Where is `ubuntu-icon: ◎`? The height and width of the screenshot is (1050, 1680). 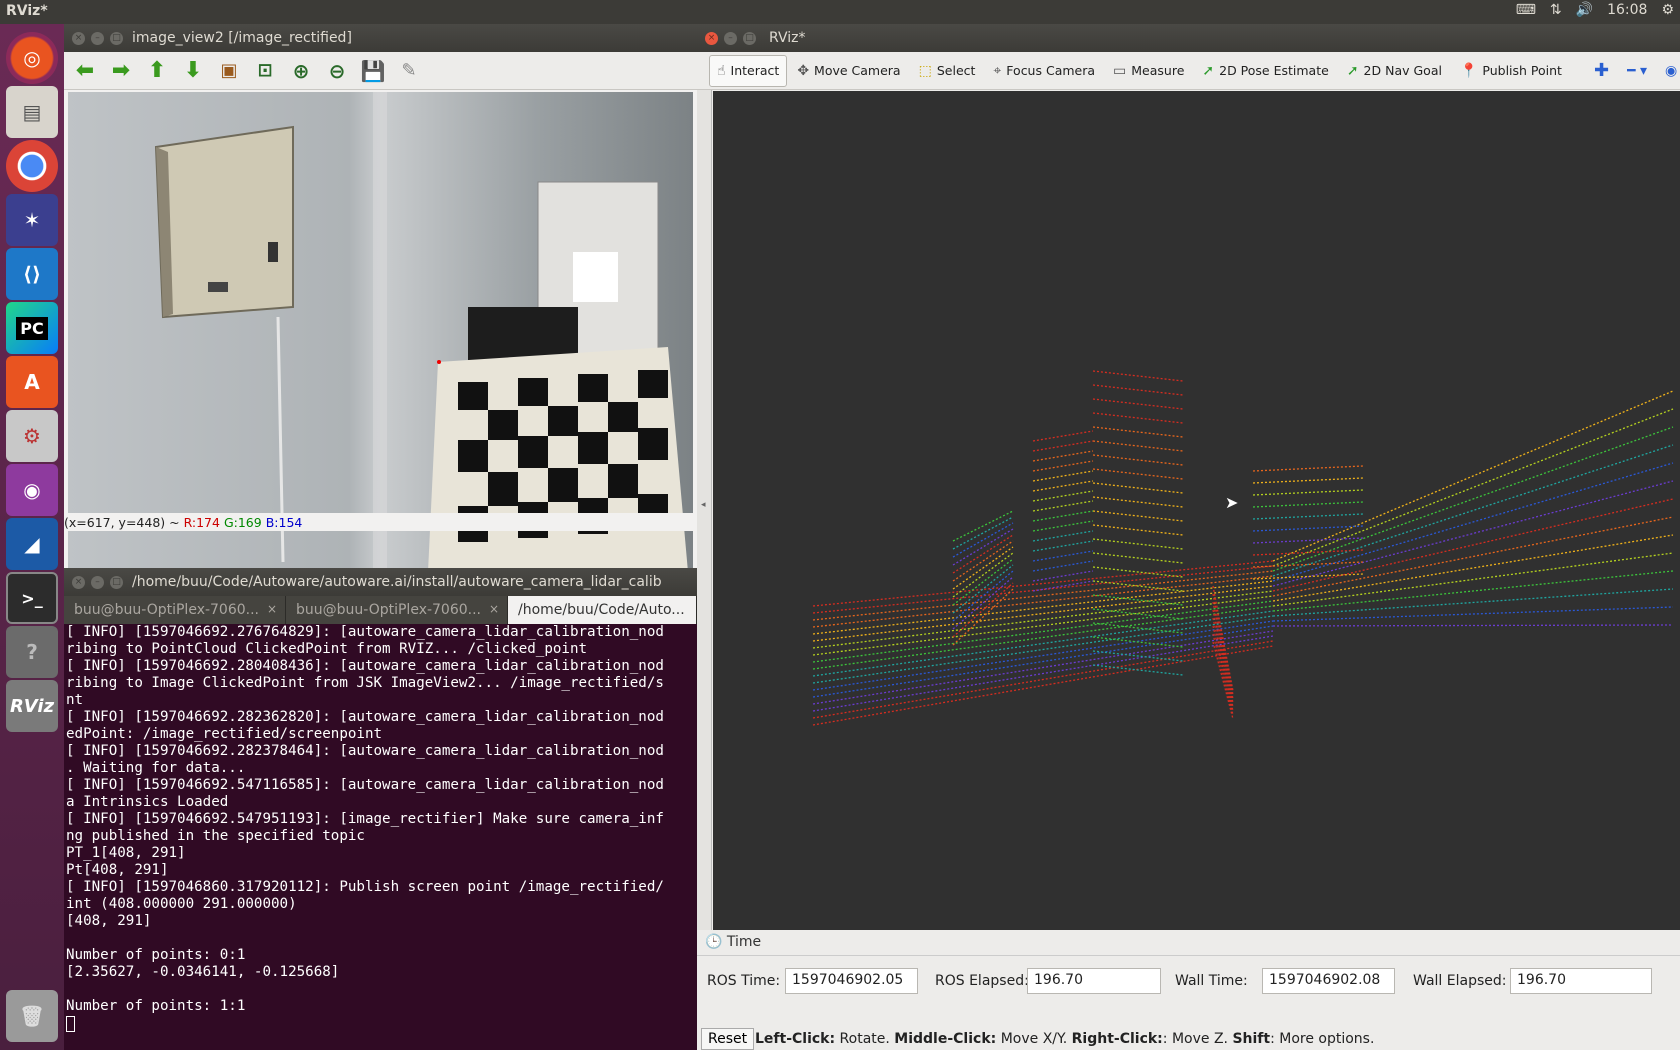
ubuntu-icon: ◎ is located at coordinates (32, 58).